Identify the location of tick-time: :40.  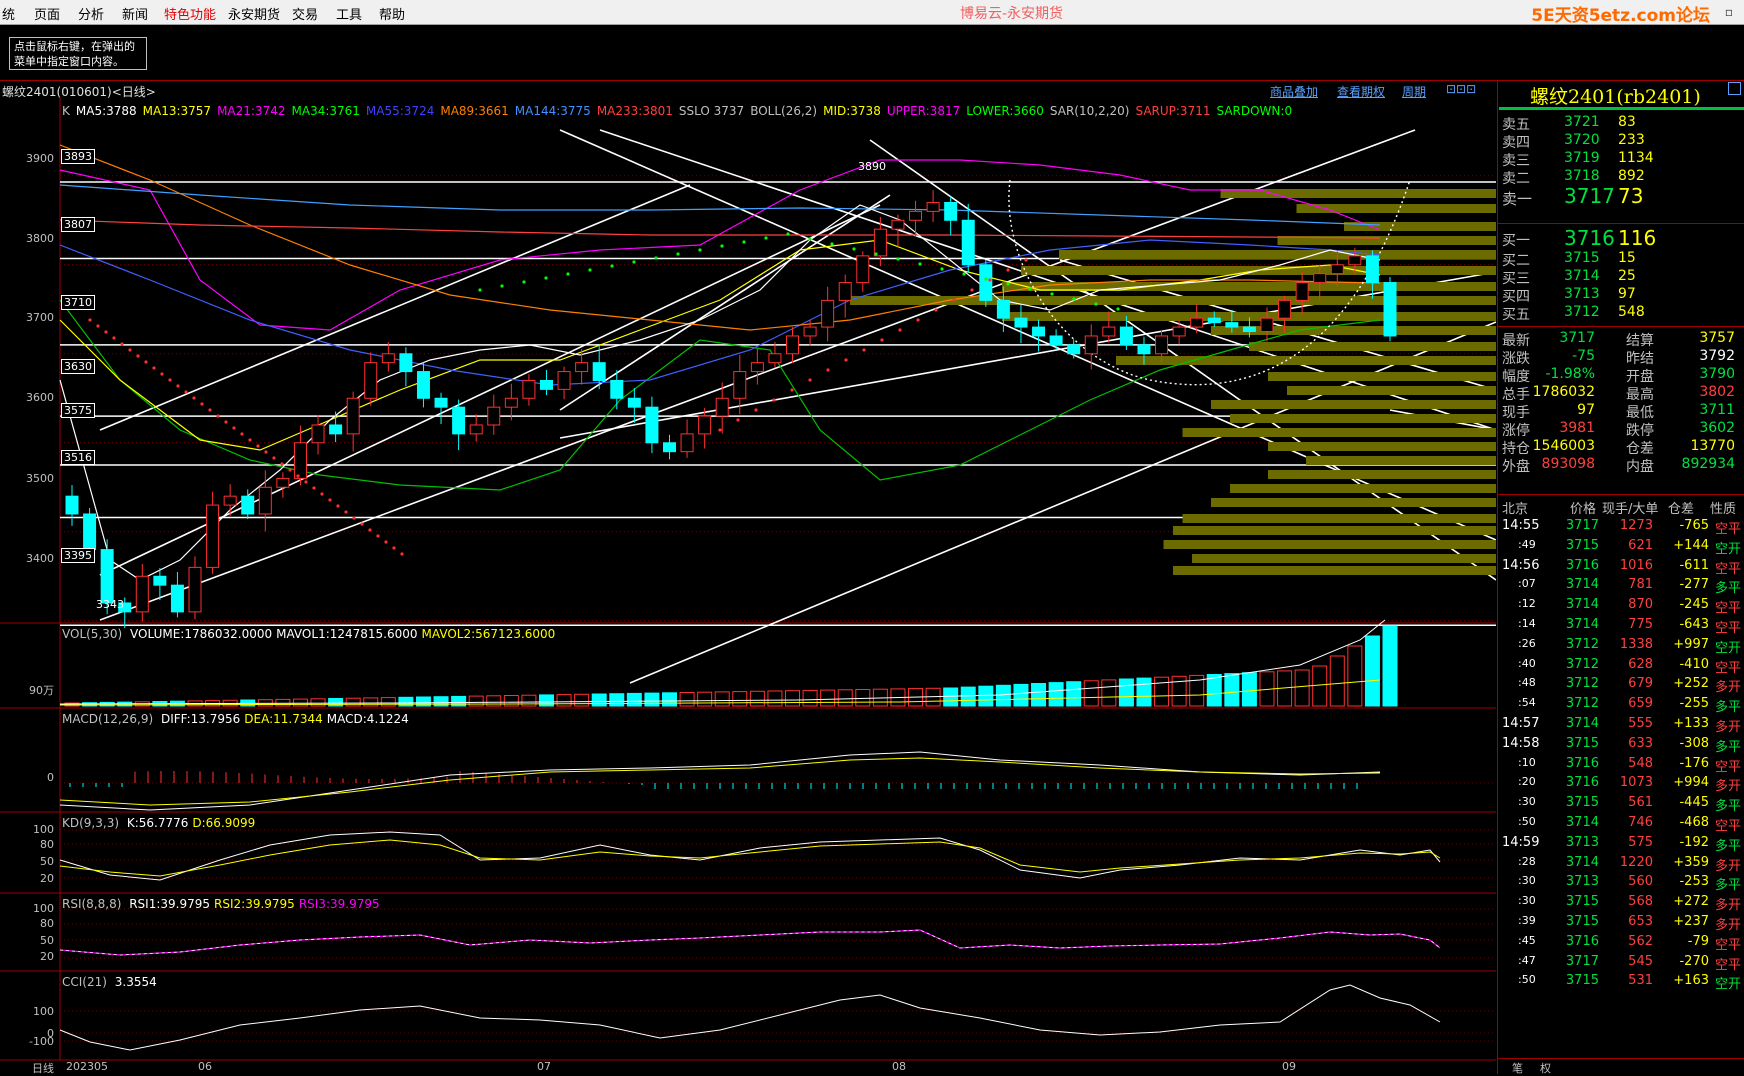
(1527, 663).